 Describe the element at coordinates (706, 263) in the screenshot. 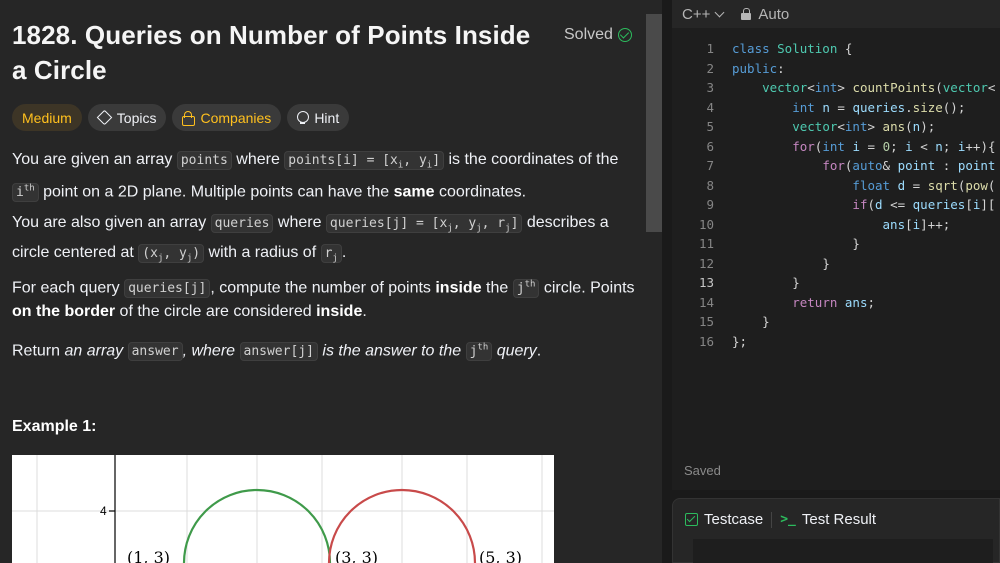

I see `line-number: 12` at that location.